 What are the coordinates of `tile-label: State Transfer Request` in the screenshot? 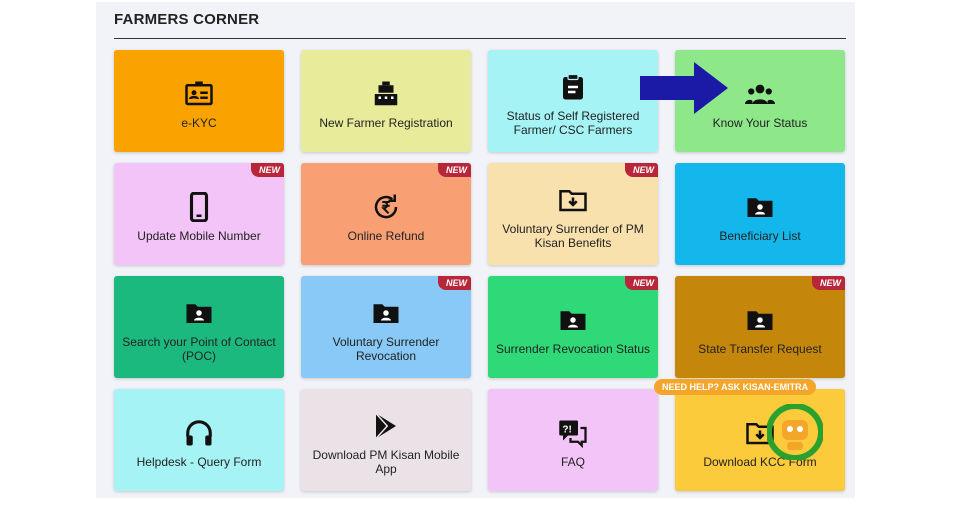 It's located at (760, 349).